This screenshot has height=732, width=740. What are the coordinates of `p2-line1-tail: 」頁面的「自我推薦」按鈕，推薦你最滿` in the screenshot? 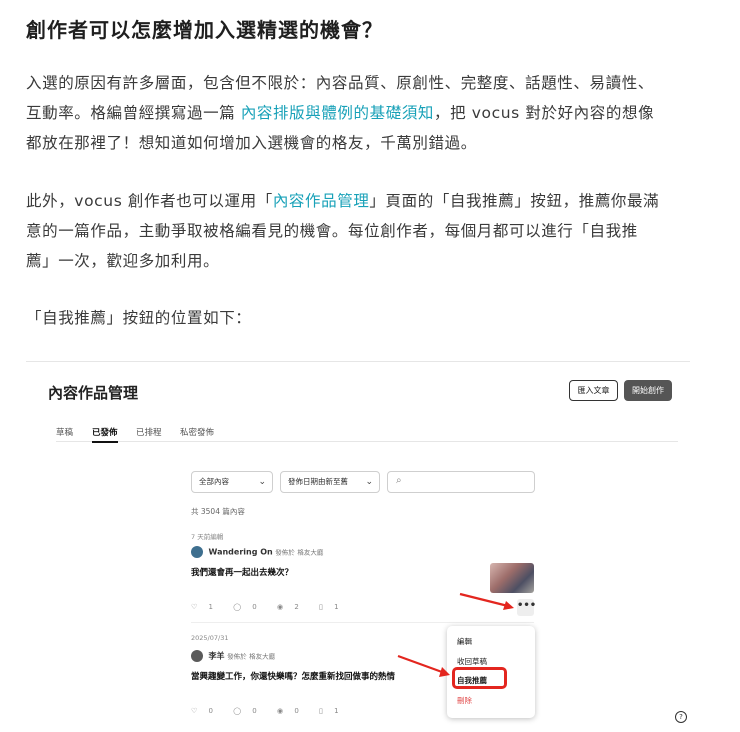 It's located at (514, 201).